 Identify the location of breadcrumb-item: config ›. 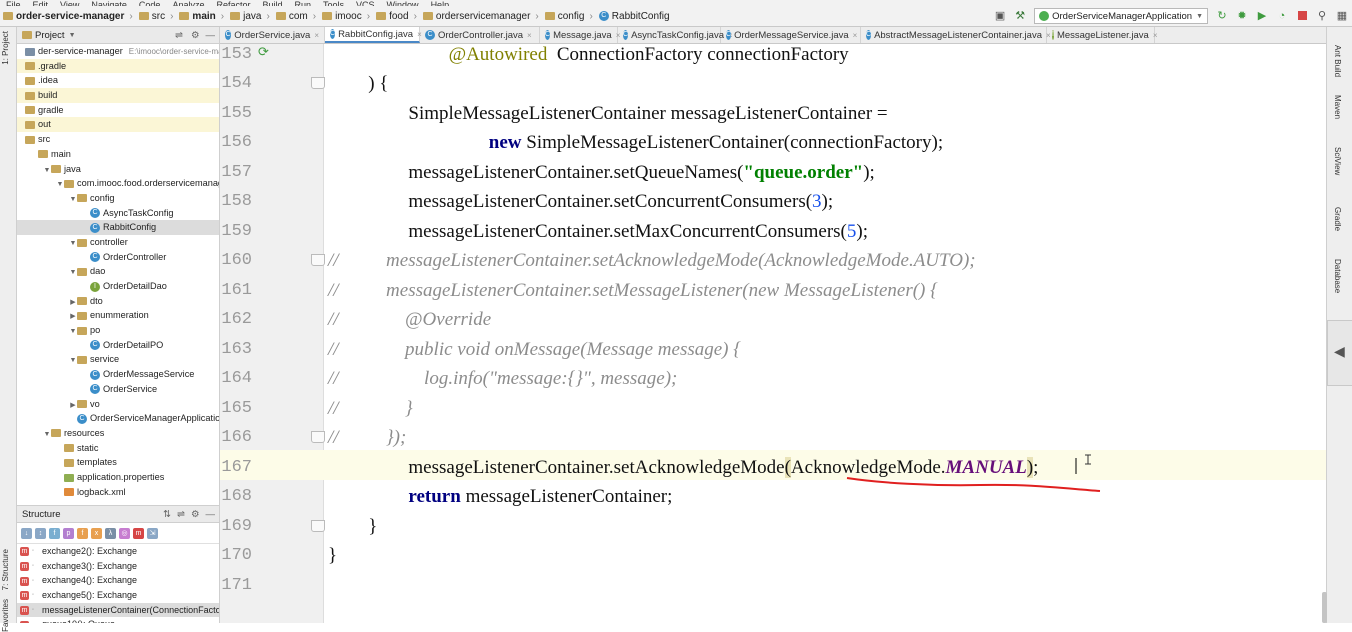
(569, 16).